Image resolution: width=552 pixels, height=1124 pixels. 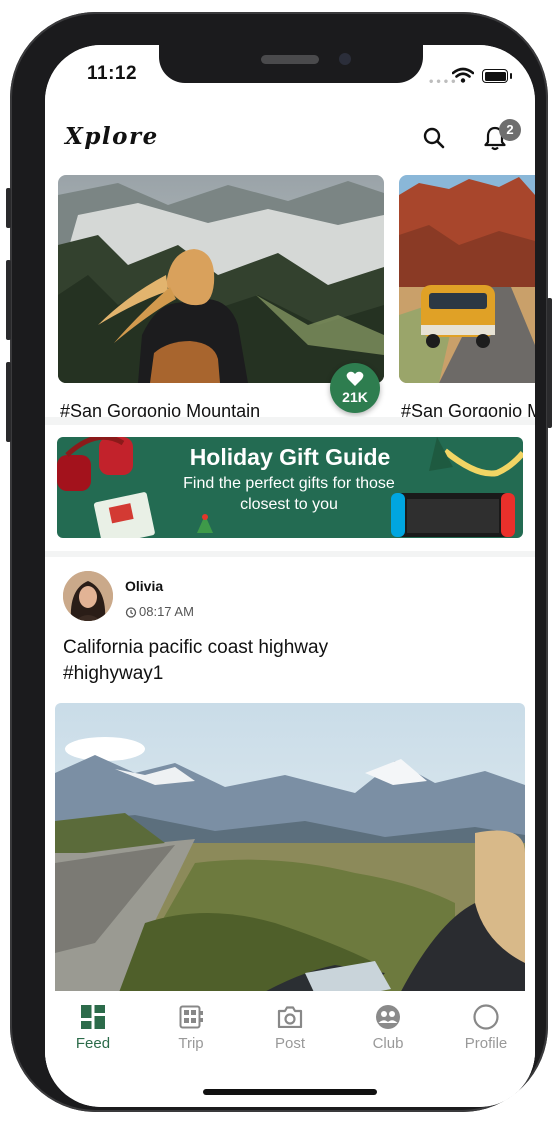 What do you see at coordinates (510, 130) in the screenshot?
I see `notification-badge: 2` at bounding box center [510, 130].